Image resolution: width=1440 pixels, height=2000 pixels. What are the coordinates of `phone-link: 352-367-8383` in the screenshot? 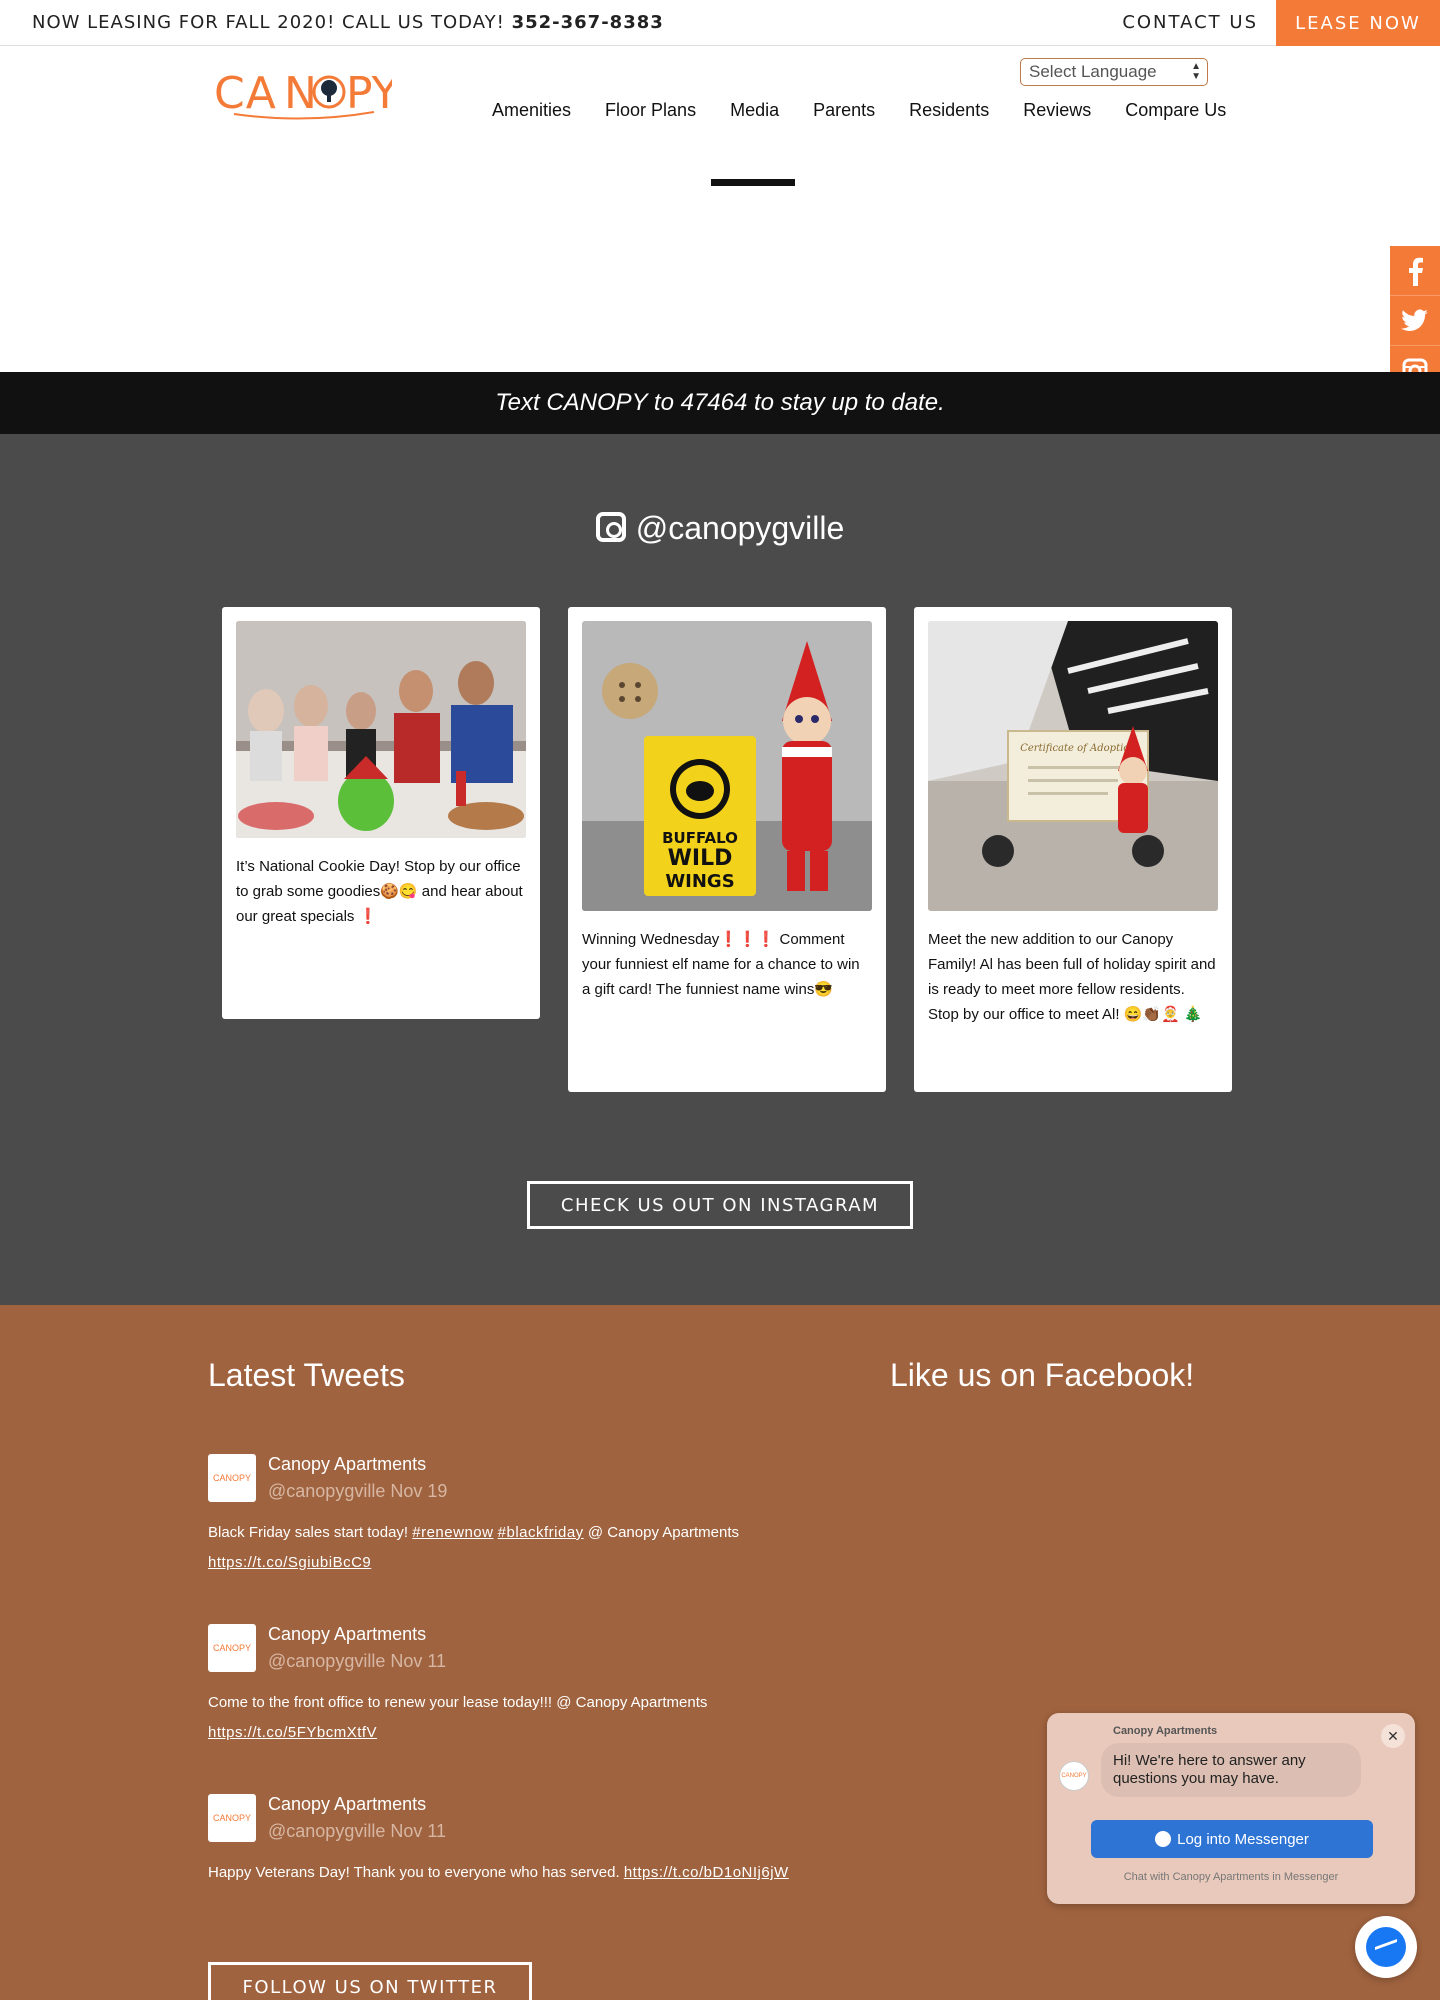 It's located at (588, 22).